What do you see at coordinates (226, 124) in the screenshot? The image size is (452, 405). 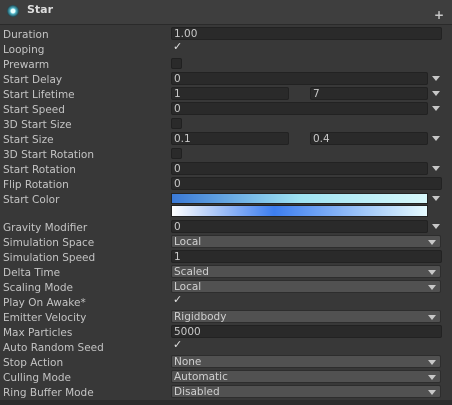 I see `start-size-3d-row: 3D Start Size` at bounding box center [226, 124].